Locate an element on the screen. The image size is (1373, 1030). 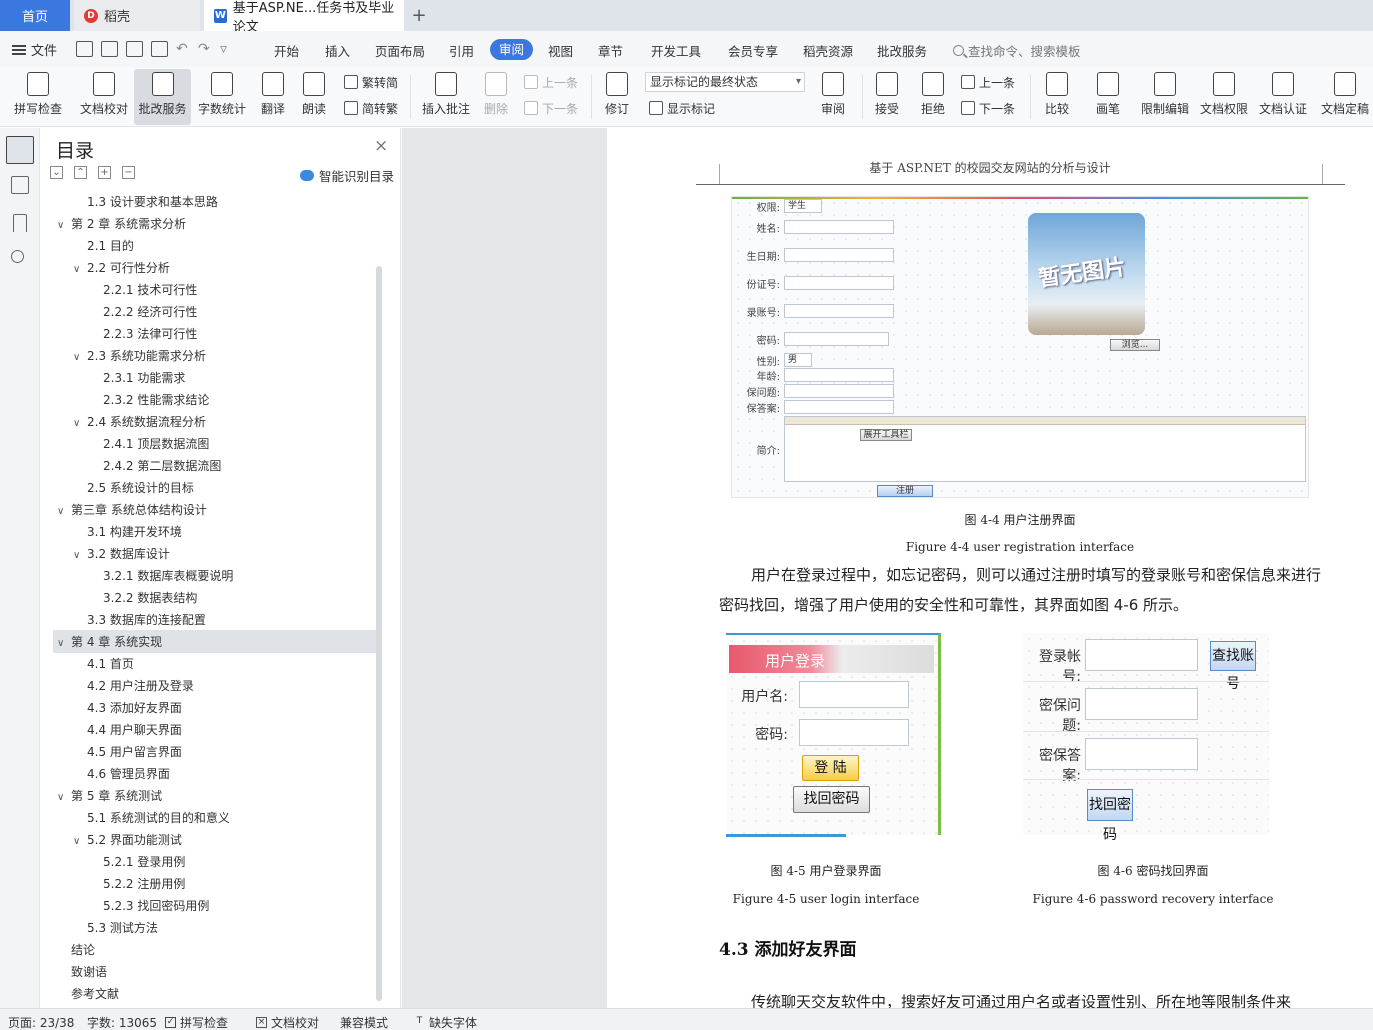
read-aloud-button: 朗读 is located at coordinates (314, 97).